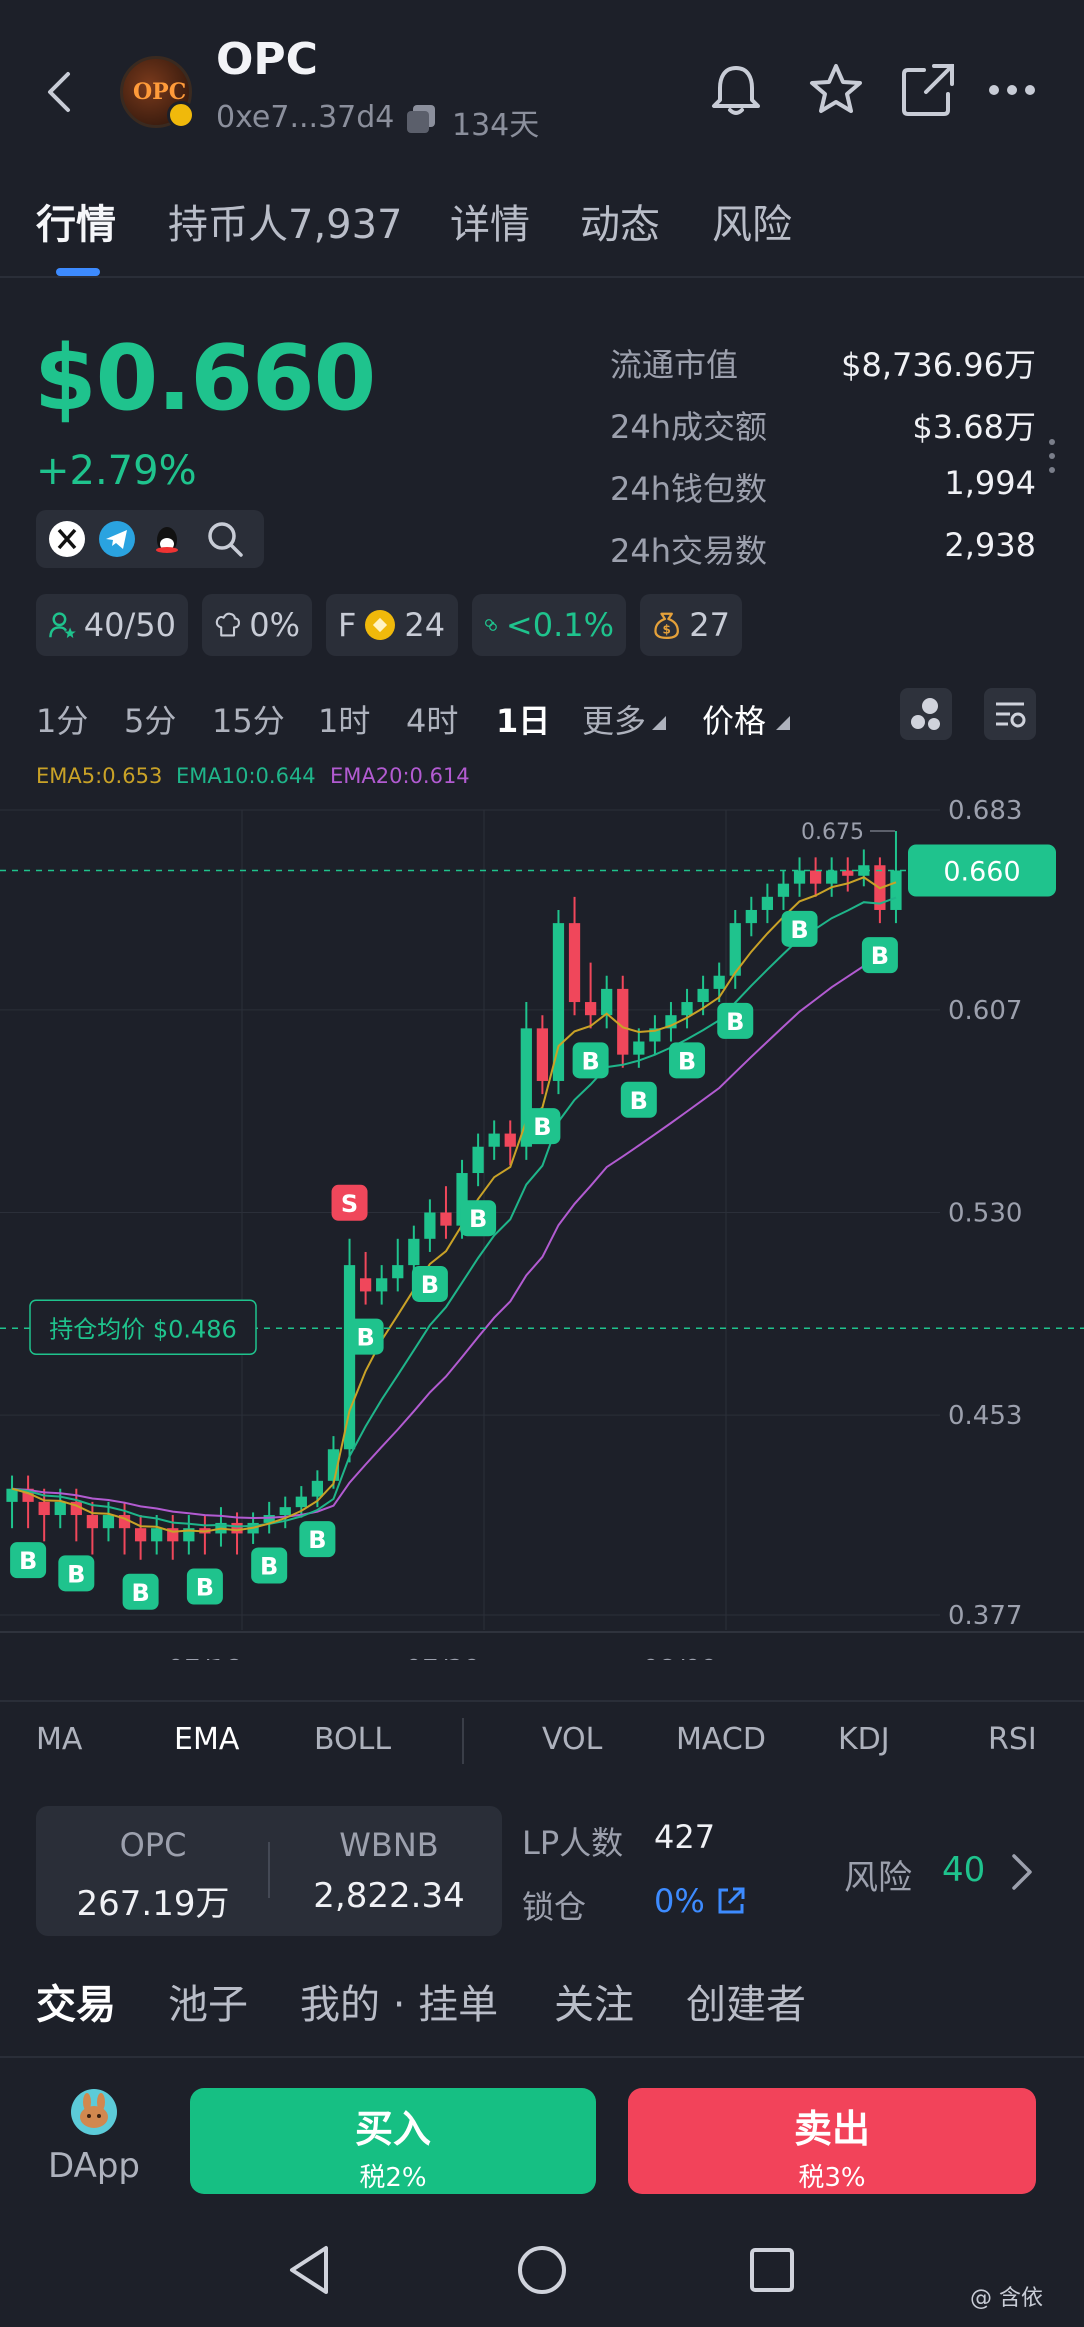 The image size is (1084, 2327). What do you see at coordinates (974, 427) in the screenshot?
I see `stat-value-volume: $3.68万` at bounding box center [974, 427].